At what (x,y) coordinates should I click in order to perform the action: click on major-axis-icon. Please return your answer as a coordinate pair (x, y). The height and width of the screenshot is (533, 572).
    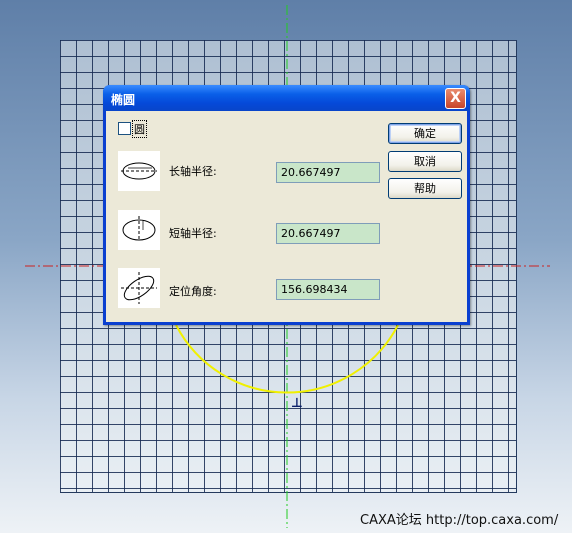
    Looking at the image, I should click on (139, 171).